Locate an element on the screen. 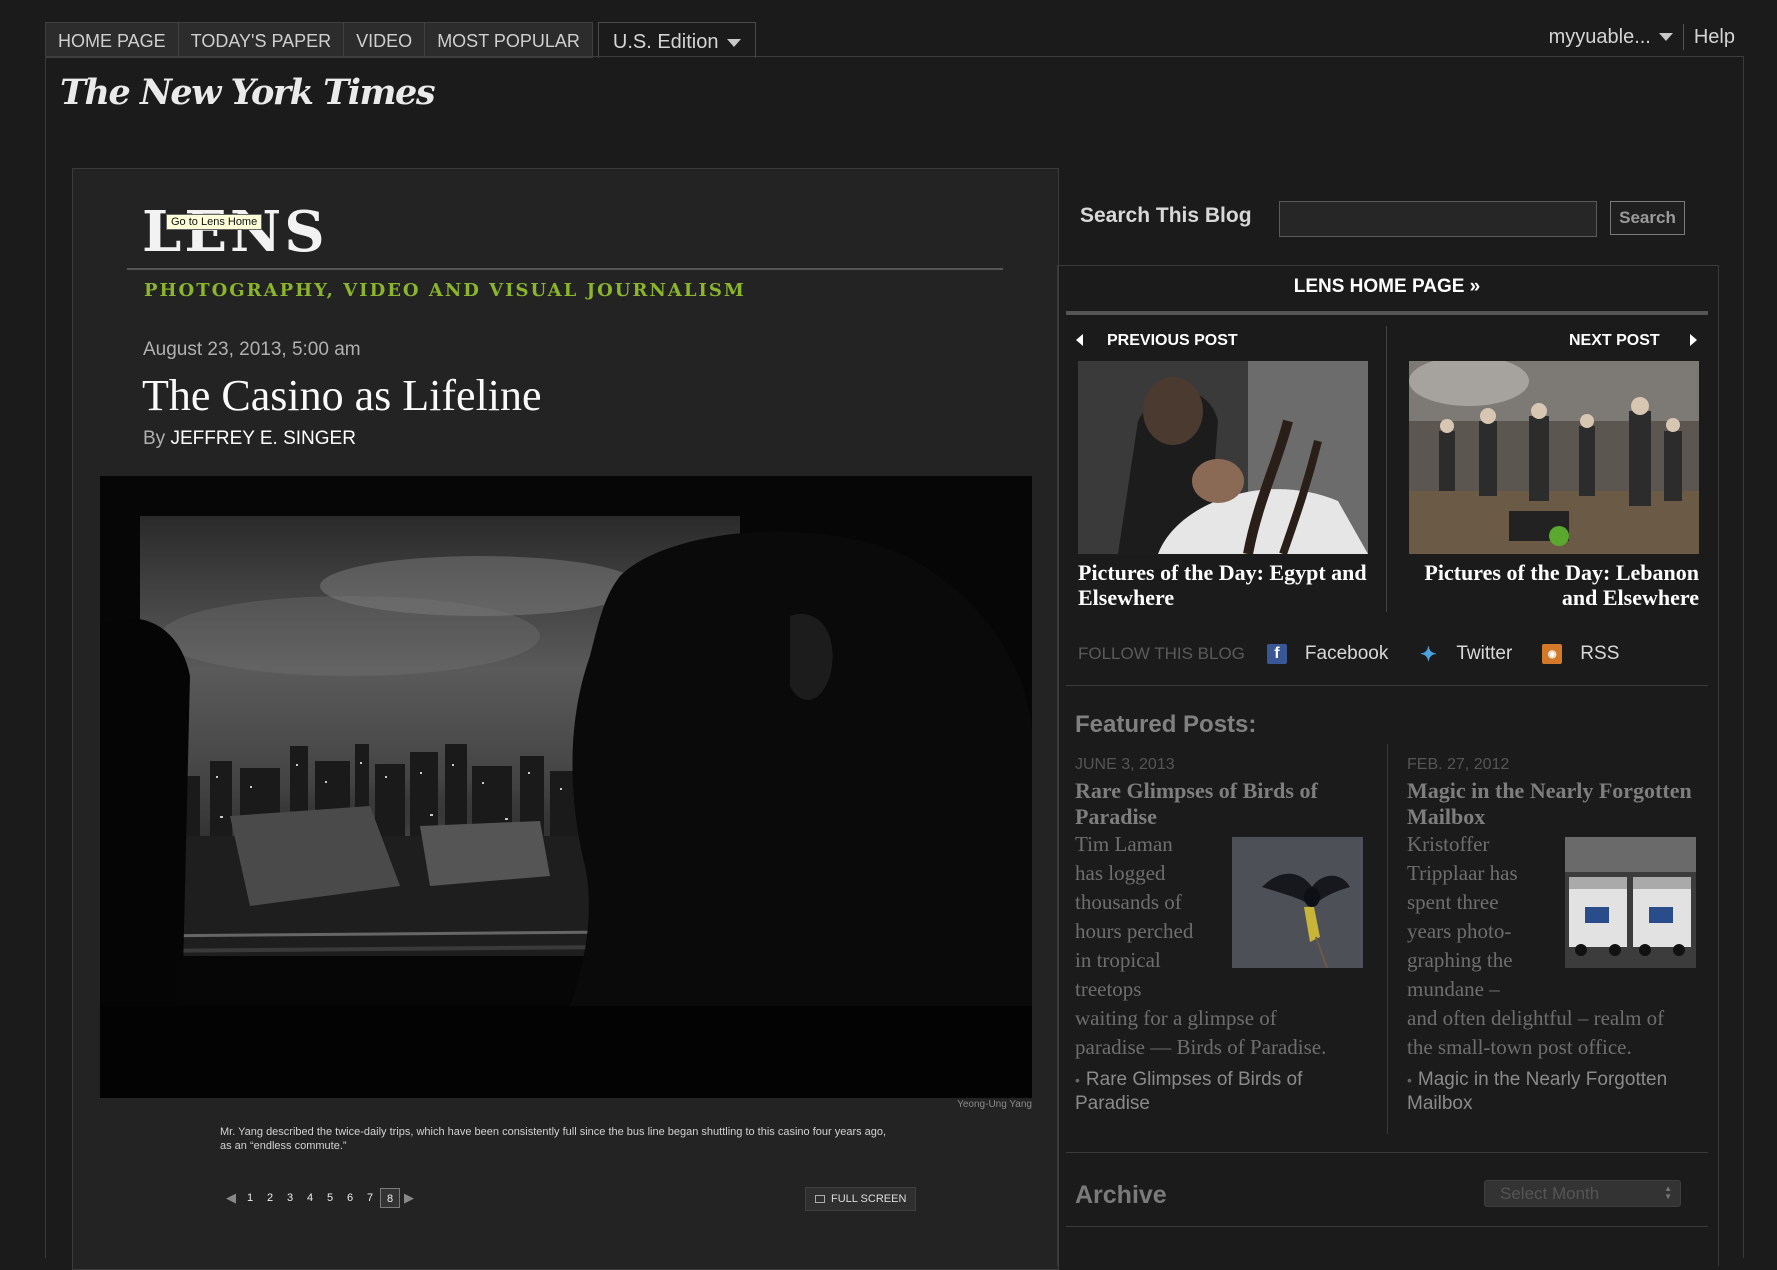 The height and width of the screenshot is (1270, 1777). twitter-link: ✦ Twitter is located at coordinates (1465, 654).